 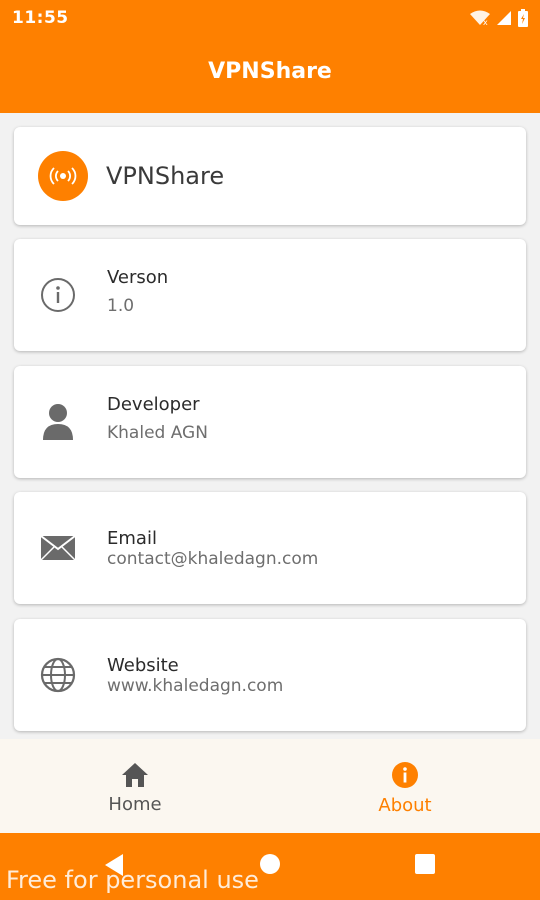 I want to click on nav-item-about: About, so click(x=405, y=786).